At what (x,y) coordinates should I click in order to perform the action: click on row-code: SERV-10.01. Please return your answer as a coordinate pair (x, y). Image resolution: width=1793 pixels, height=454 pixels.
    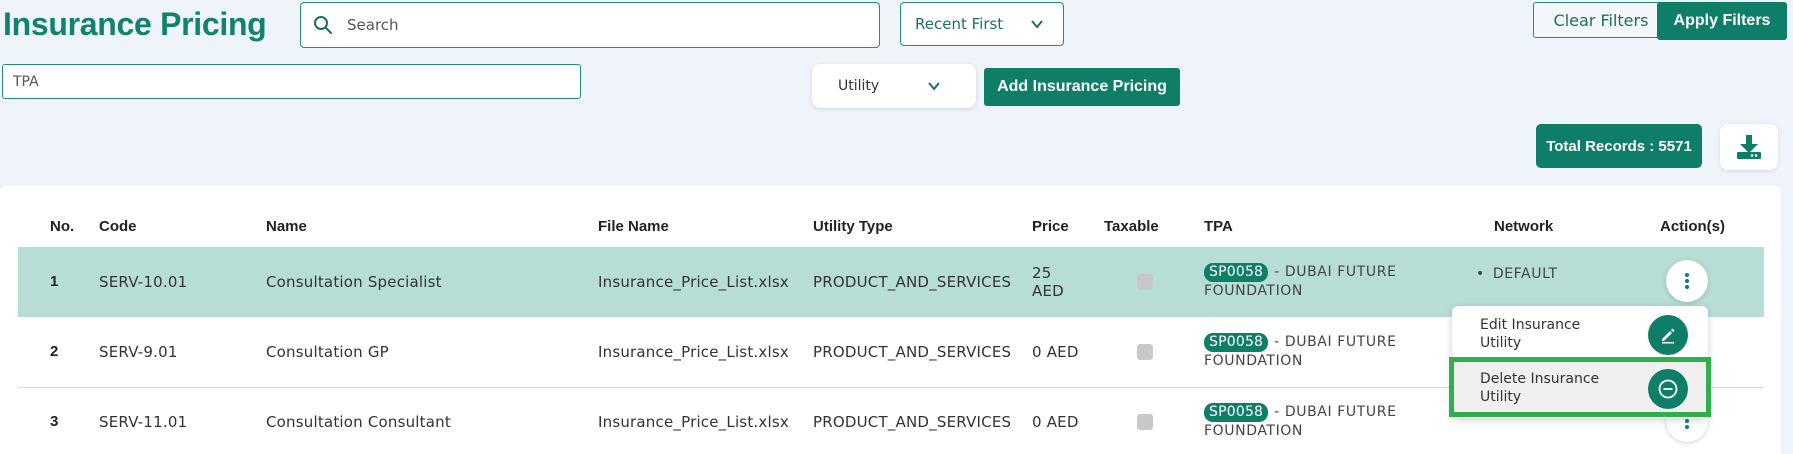
    Looking at the image, I should click on (143, 282).